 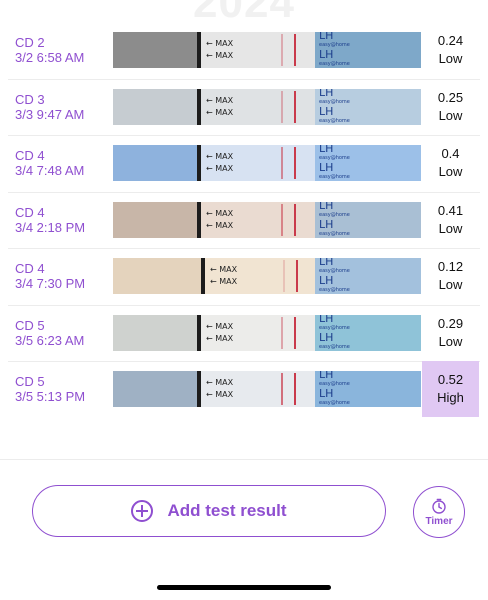 What do you see at coordinates (30, 43) in the screenshot?
I see `cycle-day: CD 2` at bounding box center [30, 43].